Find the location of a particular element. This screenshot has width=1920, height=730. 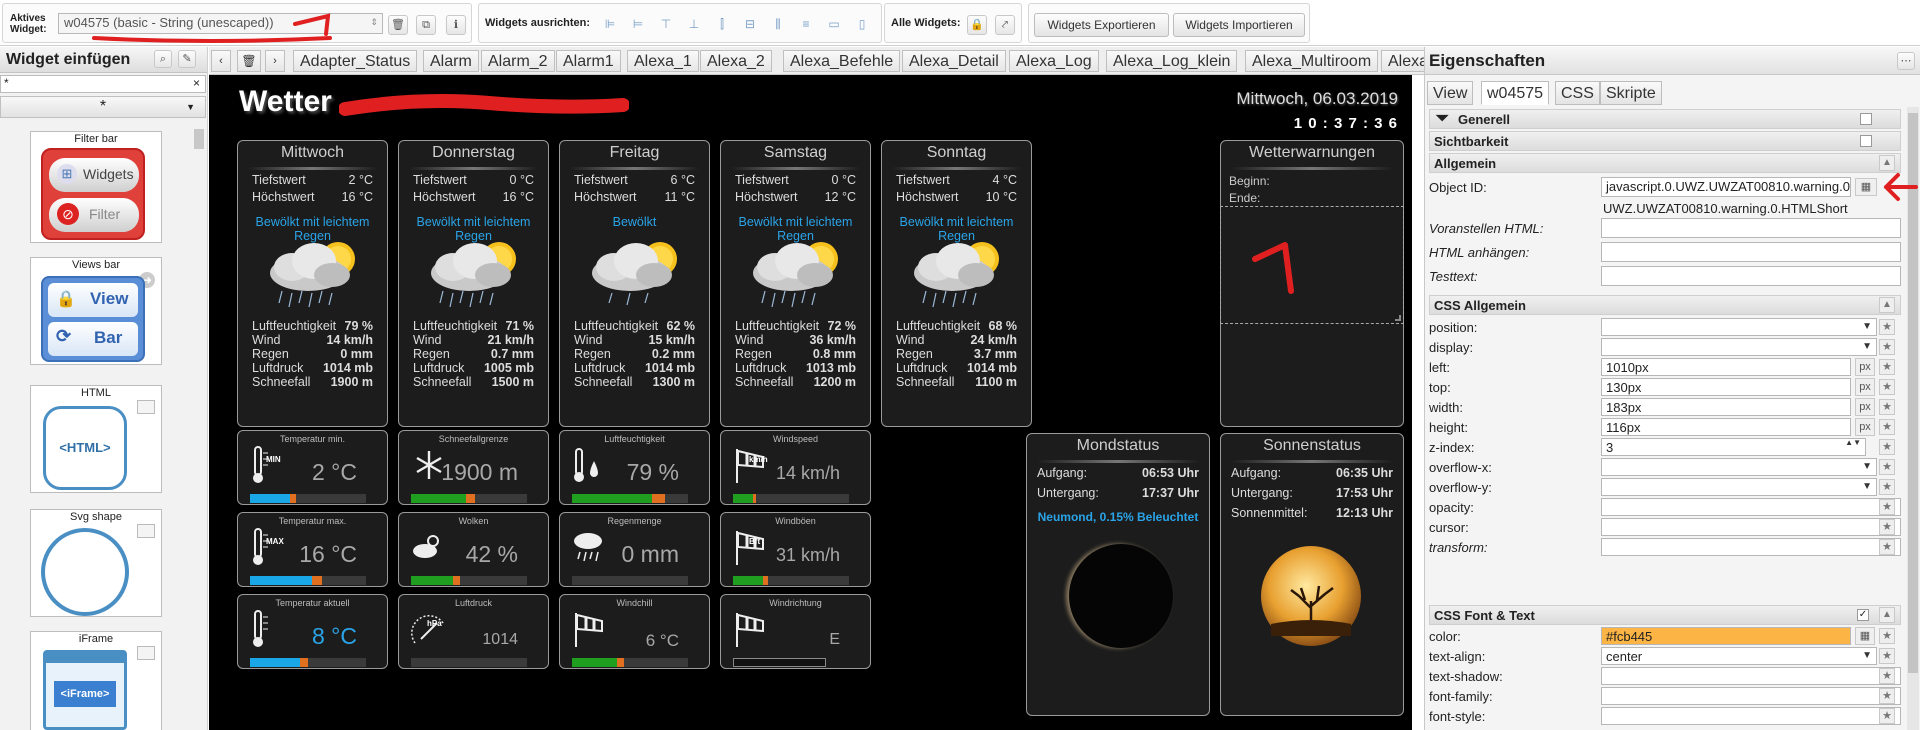

css-prop-input: 183px is located at coordinates (1726, 407).